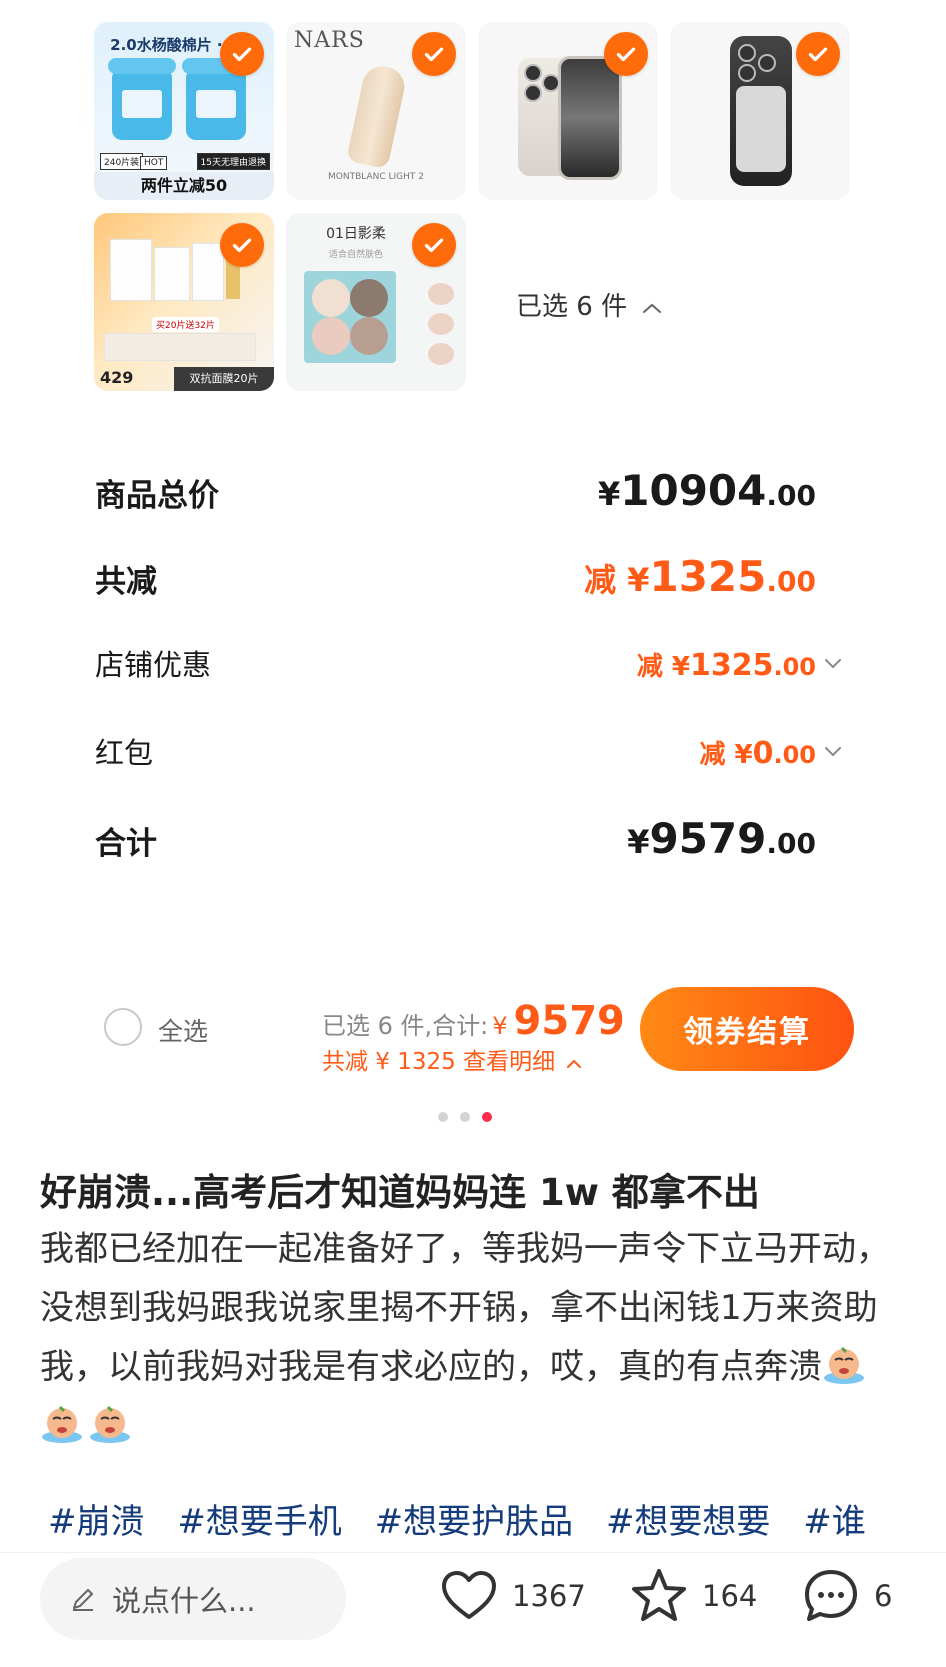 Image resolution: width=946 pixels, height=1667 pixels. I want to click on product-2-label: MONTBLANC LIGHT 2, so click(375, 177).